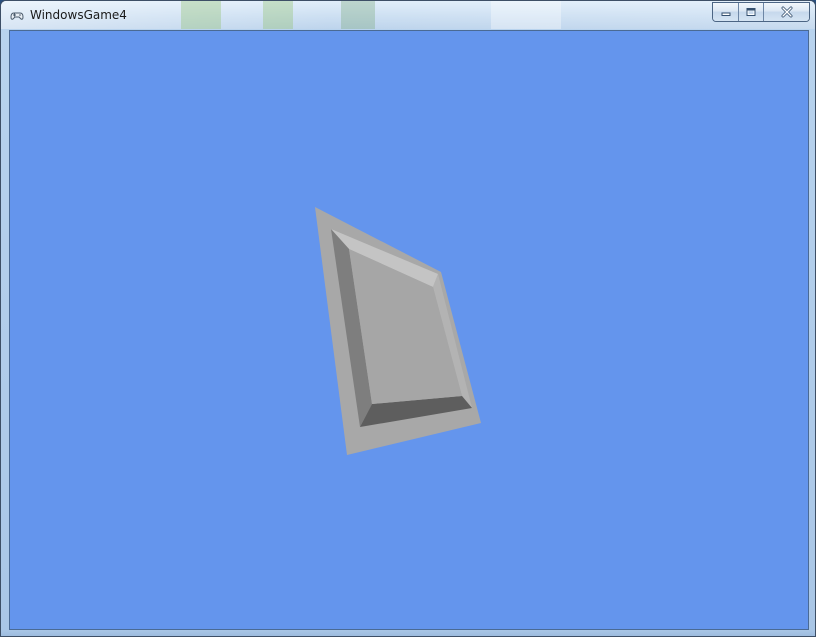  I want to click on gamepad-icon, so click(17, 15).